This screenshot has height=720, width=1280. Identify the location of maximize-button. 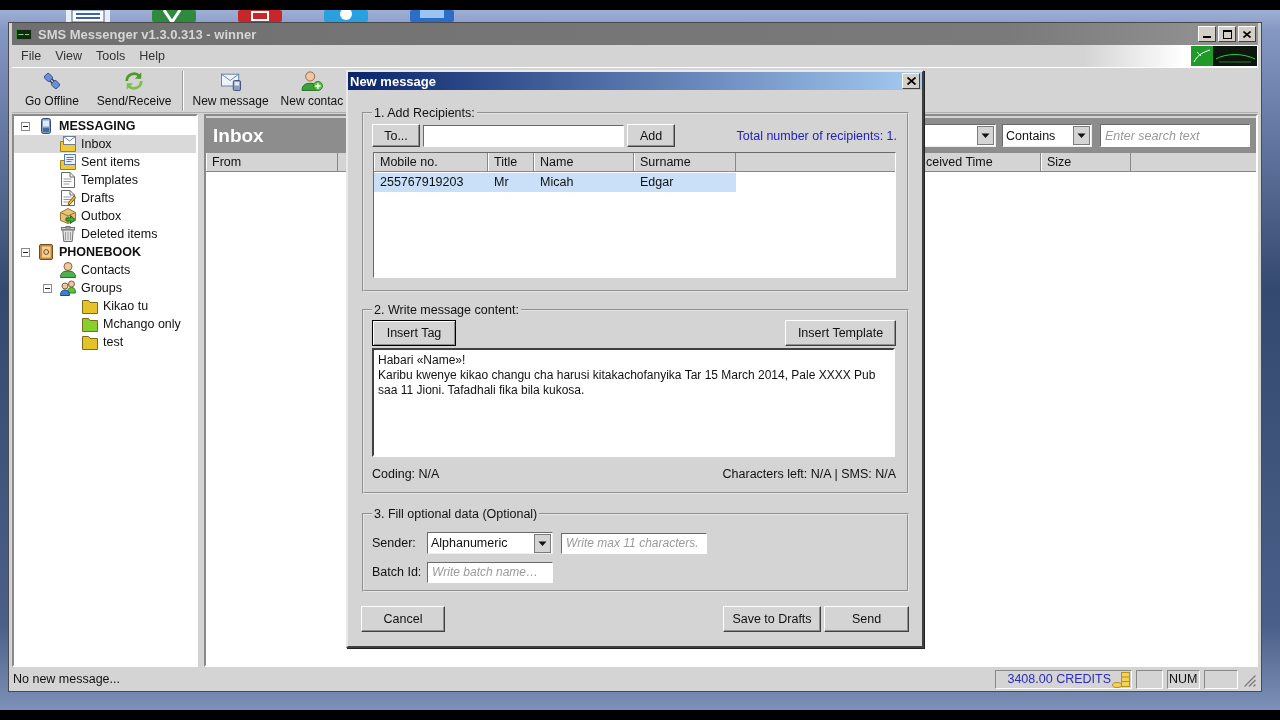
(1227, 34).